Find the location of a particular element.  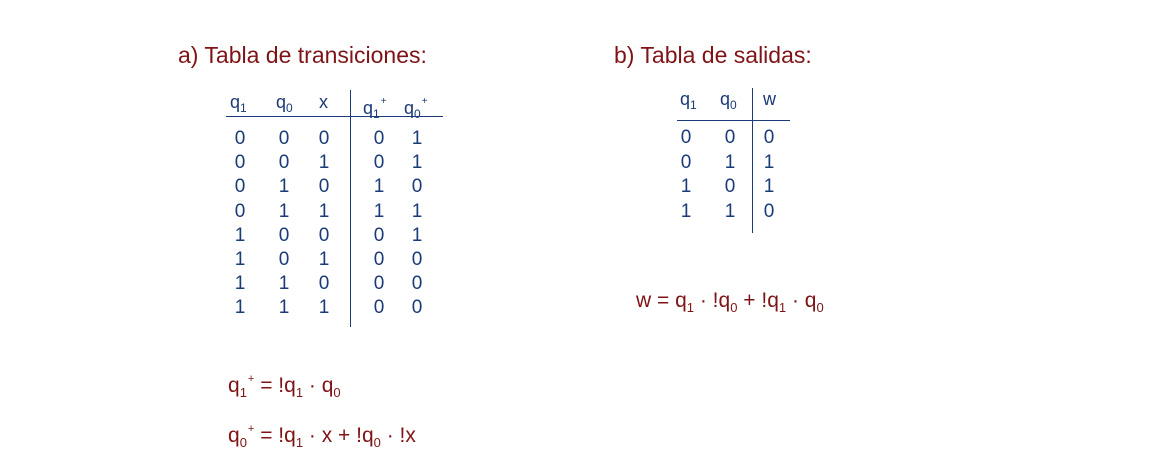

header-x: x is located at coordinates (323, 102).